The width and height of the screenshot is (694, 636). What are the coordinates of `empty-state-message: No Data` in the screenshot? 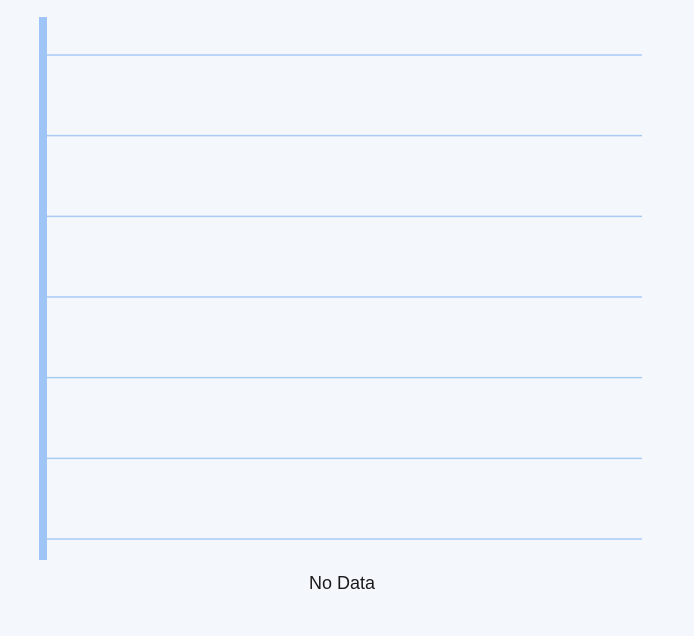 It's located at (342, 583).